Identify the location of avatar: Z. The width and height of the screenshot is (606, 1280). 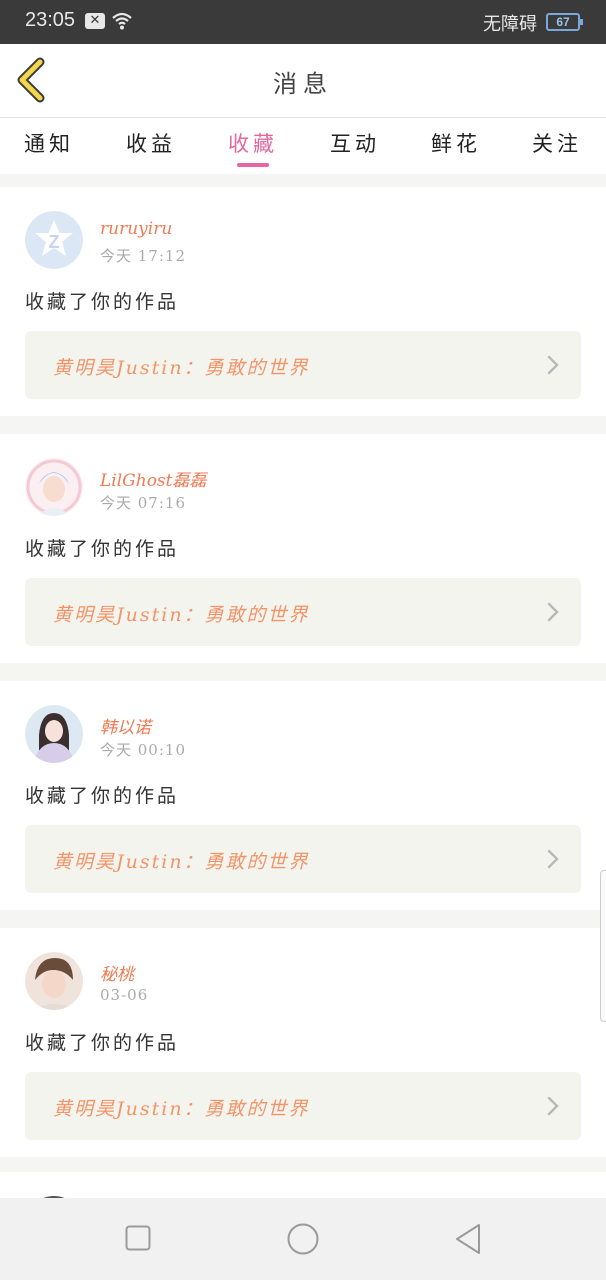
(54, 240).